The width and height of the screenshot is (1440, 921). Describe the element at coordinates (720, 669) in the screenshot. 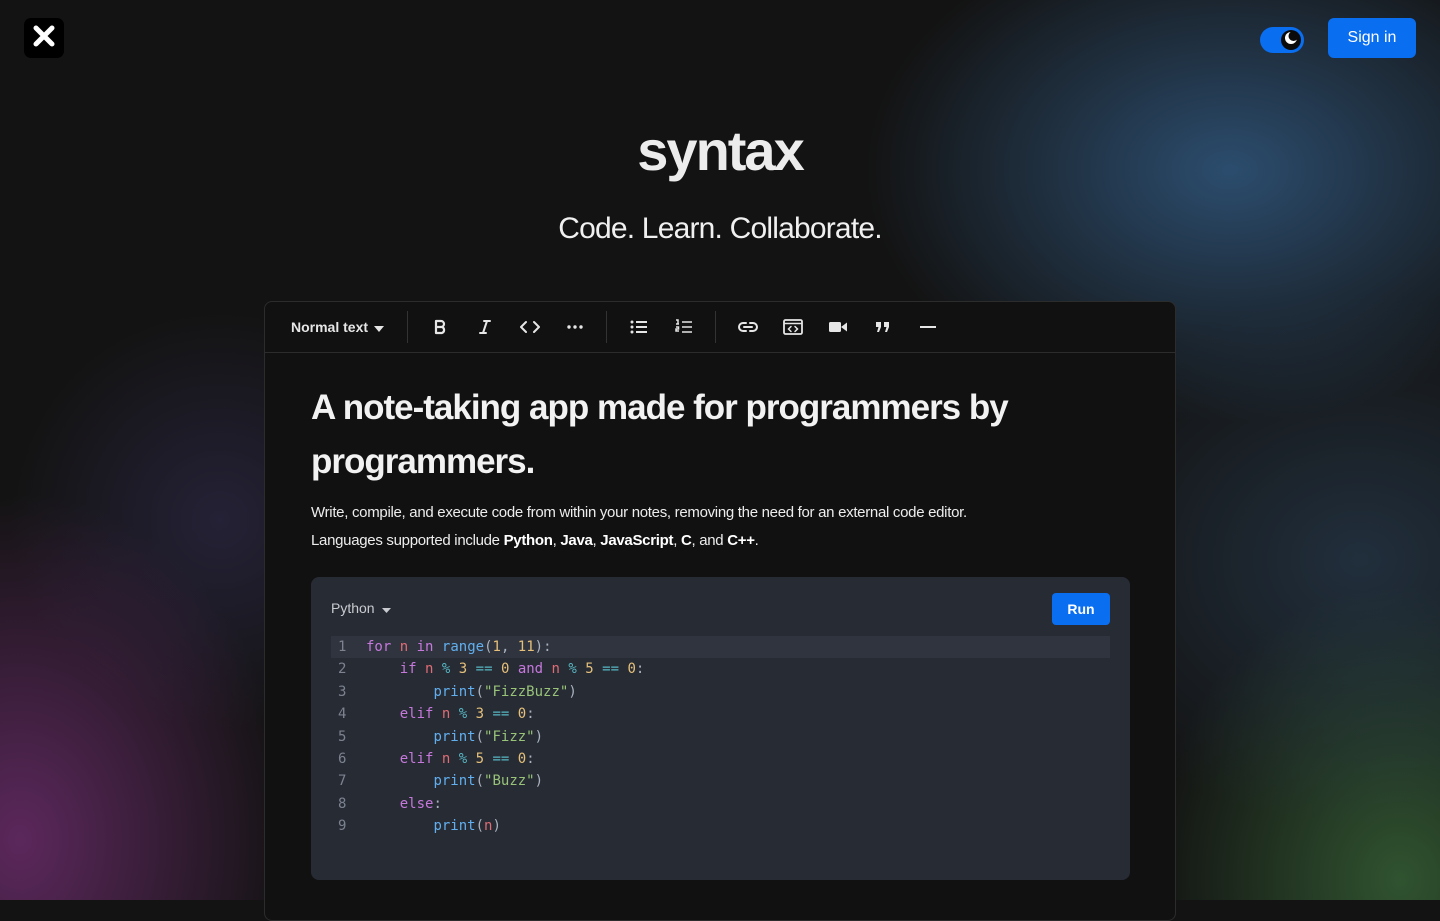

I see `code-line: 2 if n % 3 == 0 and n % 5 == 0:` at that location.